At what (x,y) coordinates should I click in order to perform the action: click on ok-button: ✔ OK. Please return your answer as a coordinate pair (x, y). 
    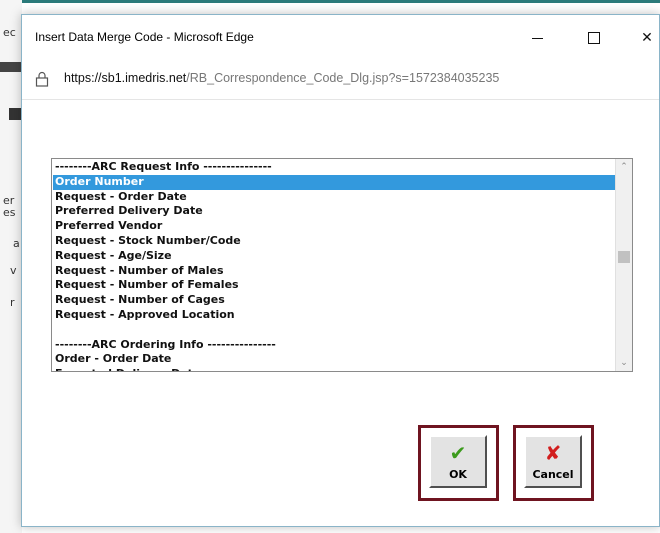
    Looking at the image, I should click on (458, 461).